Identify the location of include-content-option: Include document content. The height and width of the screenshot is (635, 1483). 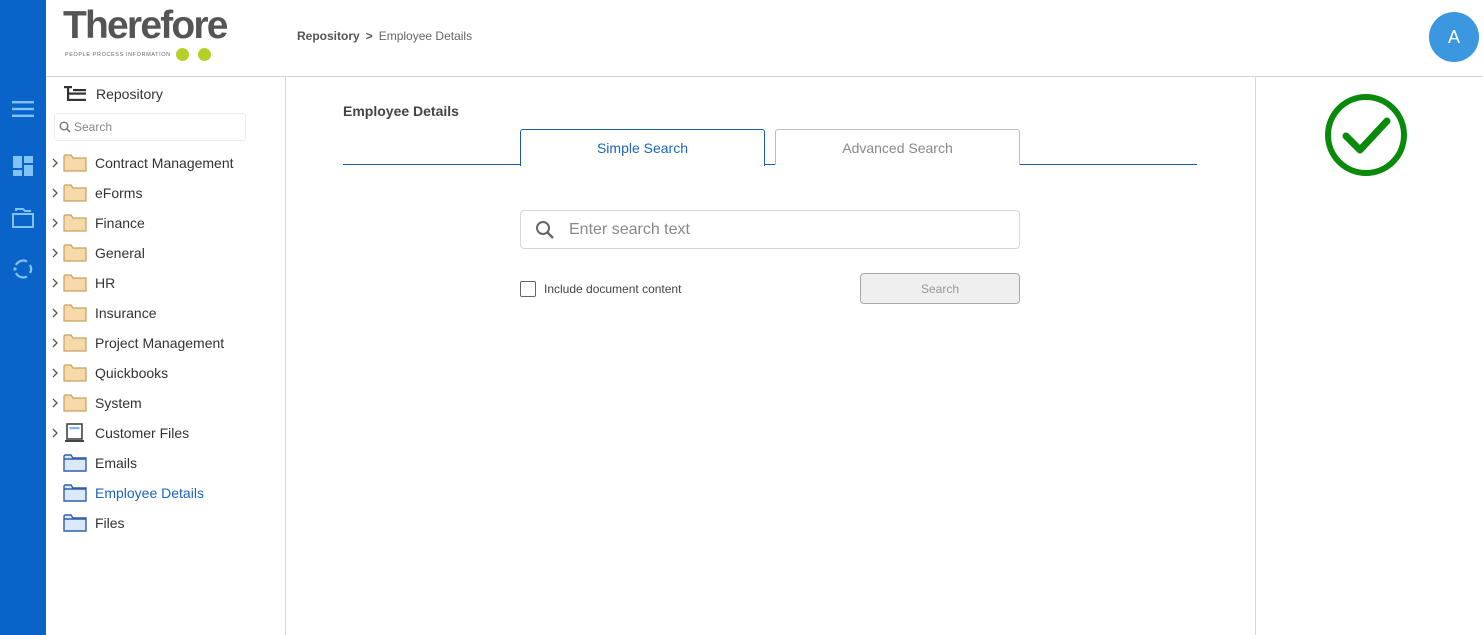
(600, 289).